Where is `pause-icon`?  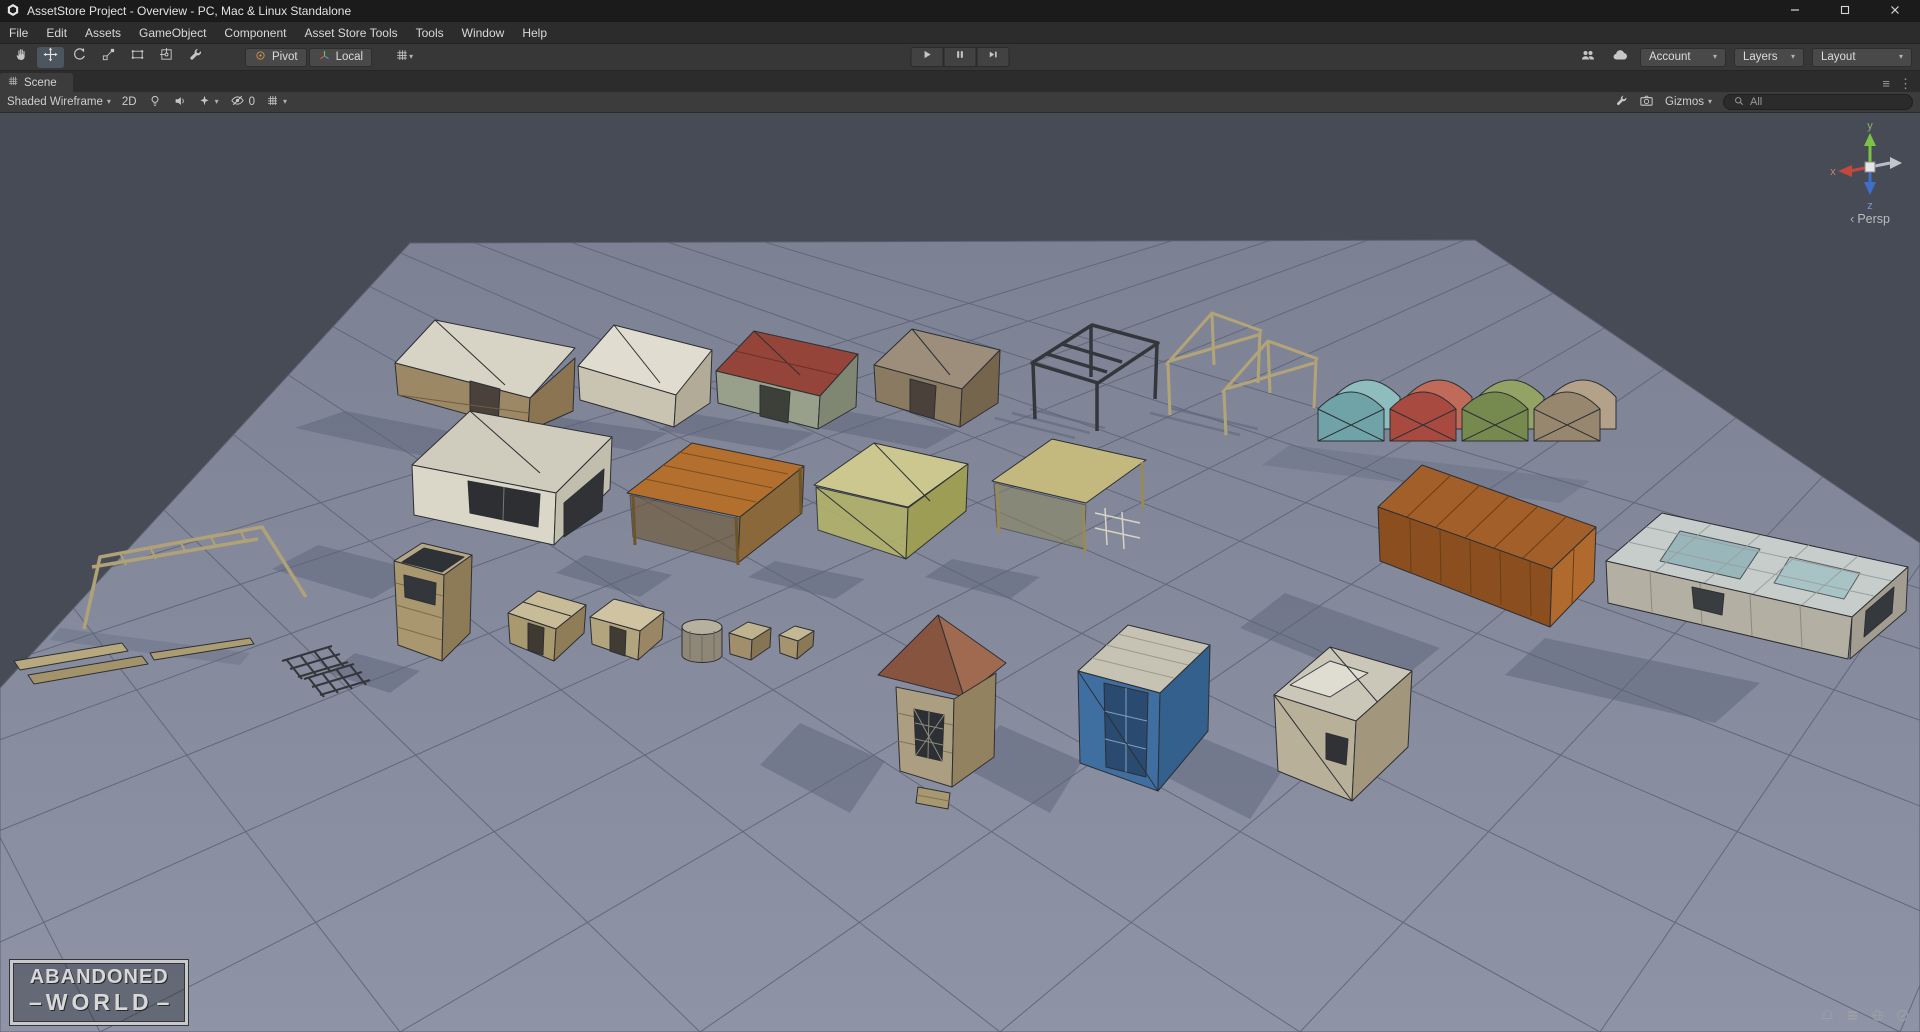
pause-icon is located at coordinates (960, 57).